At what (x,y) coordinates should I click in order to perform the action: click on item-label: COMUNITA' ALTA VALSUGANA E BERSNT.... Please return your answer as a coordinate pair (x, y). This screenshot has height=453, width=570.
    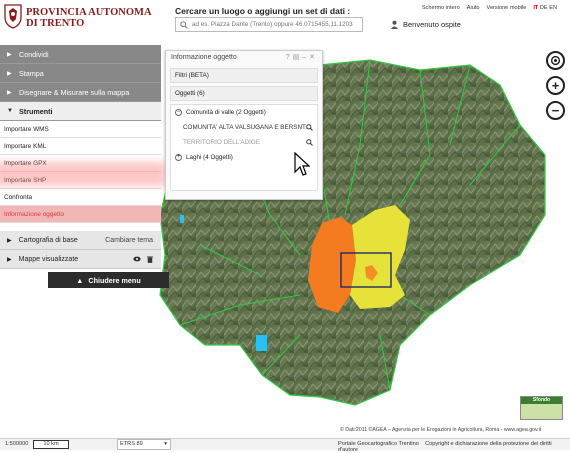
    Looking at the image, I should click on (247, 127).